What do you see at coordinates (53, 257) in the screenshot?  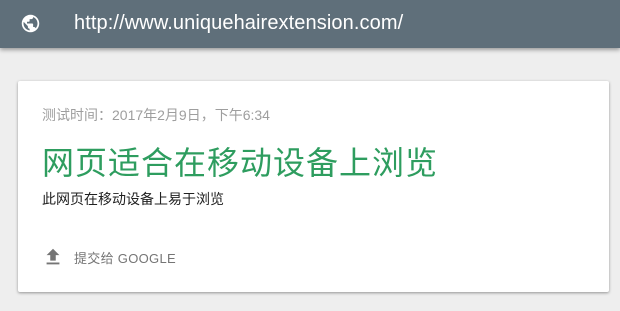 I see `upload-icon` at bounding box center [53, 257].